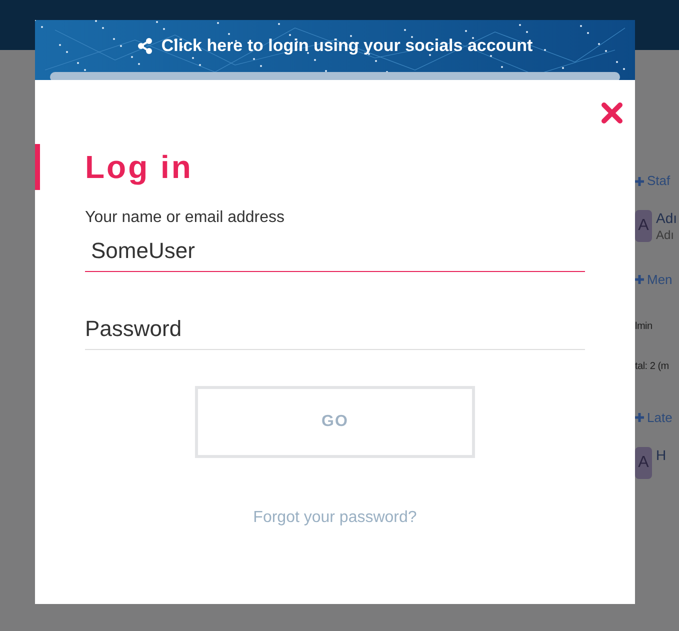 The width and height of the screenshot is (679, 631). What do you see at coordinates (659, 279) in the screenshot?
I see `section-heading: Men` at bounding box center [659, 279].